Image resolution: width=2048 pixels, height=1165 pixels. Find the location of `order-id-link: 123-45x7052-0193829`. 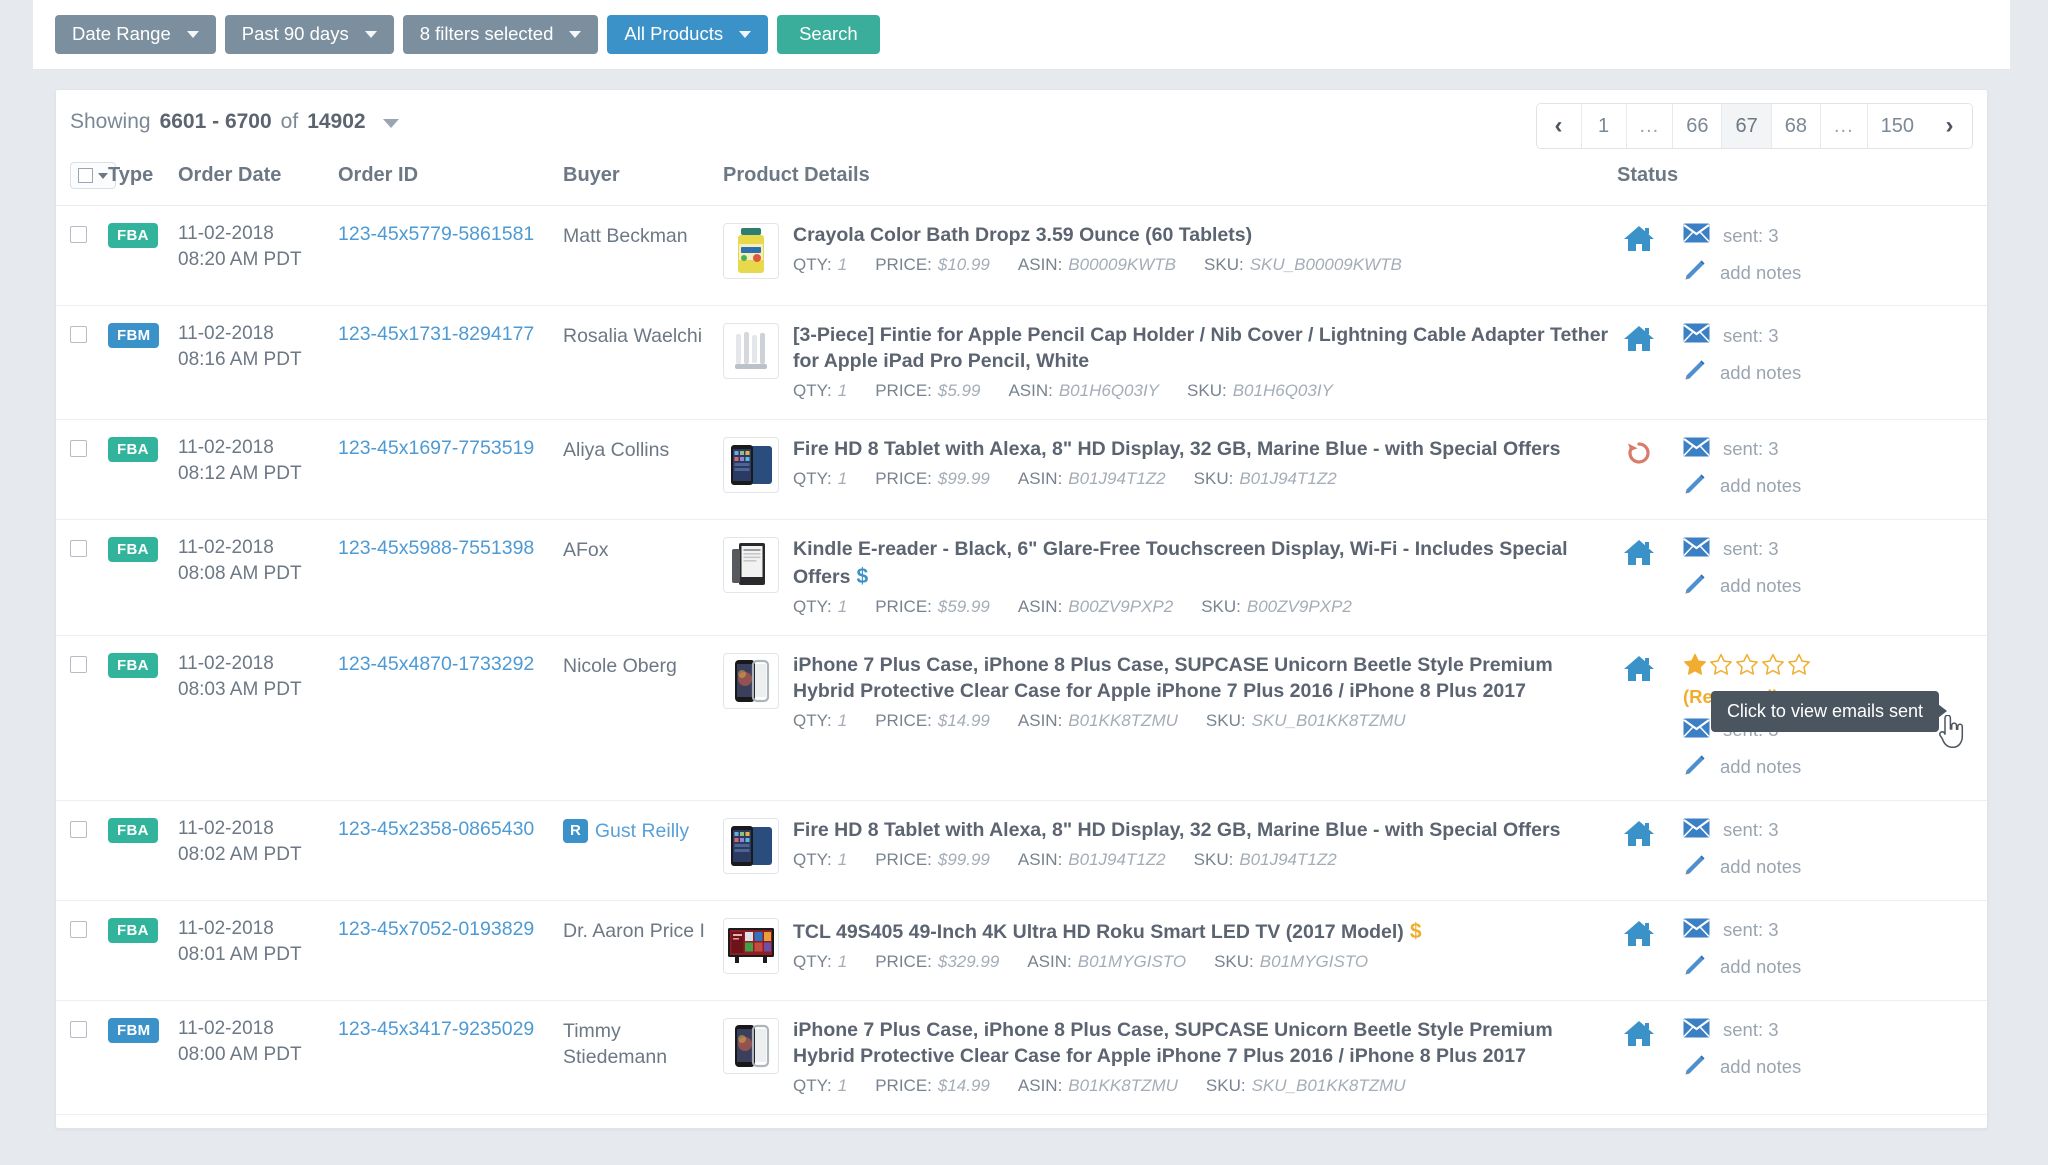

order-id-link: 123-45x7052-0193829 is located at coordinates (436, 929).